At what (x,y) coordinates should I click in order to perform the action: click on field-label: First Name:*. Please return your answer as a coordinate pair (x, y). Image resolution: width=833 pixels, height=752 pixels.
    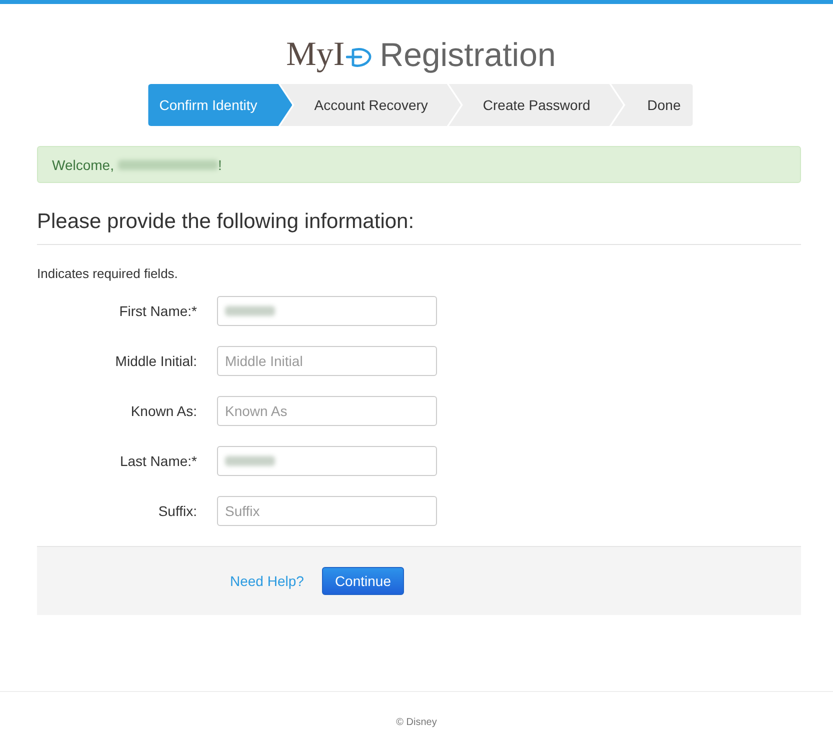
    Looking at the image, I should click on (157, 311).